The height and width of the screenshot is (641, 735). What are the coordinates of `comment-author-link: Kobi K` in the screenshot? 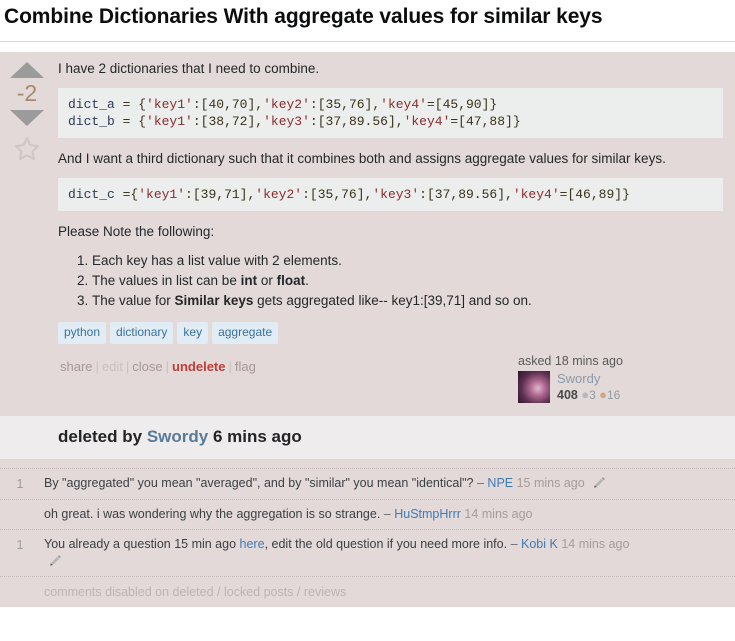 It's located at (539, 544).